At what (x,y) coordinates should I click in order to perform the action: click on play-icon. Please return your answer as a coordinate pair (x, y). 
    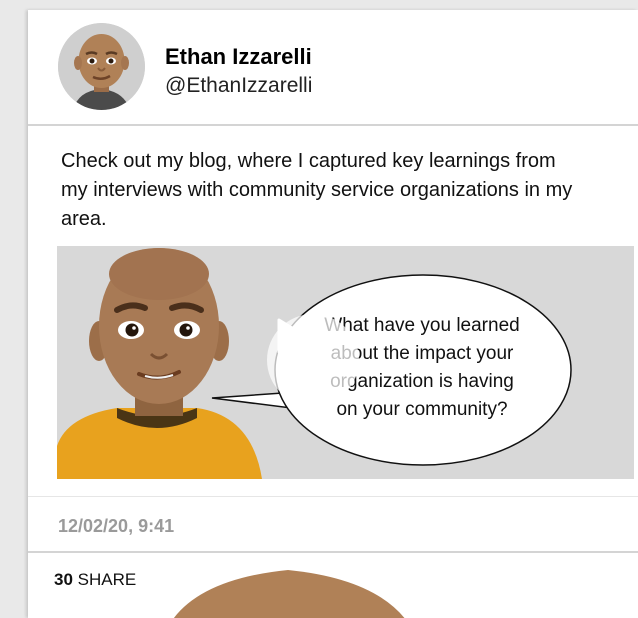
    Looking at the image, I should click on (292, 336).